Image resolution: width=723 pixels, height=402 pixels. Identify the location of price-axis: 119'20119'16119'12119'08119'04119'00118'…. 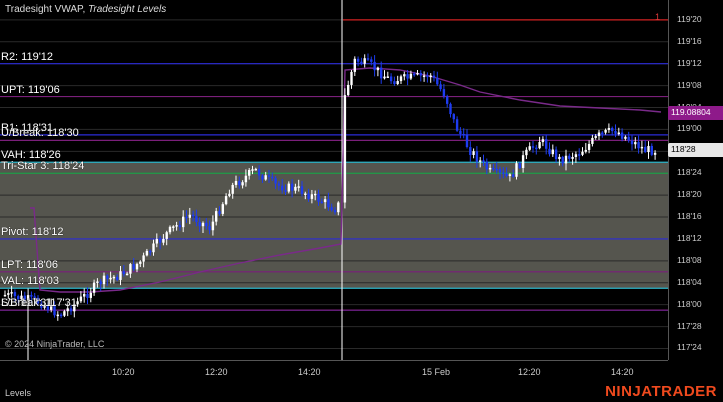
(695, 180).